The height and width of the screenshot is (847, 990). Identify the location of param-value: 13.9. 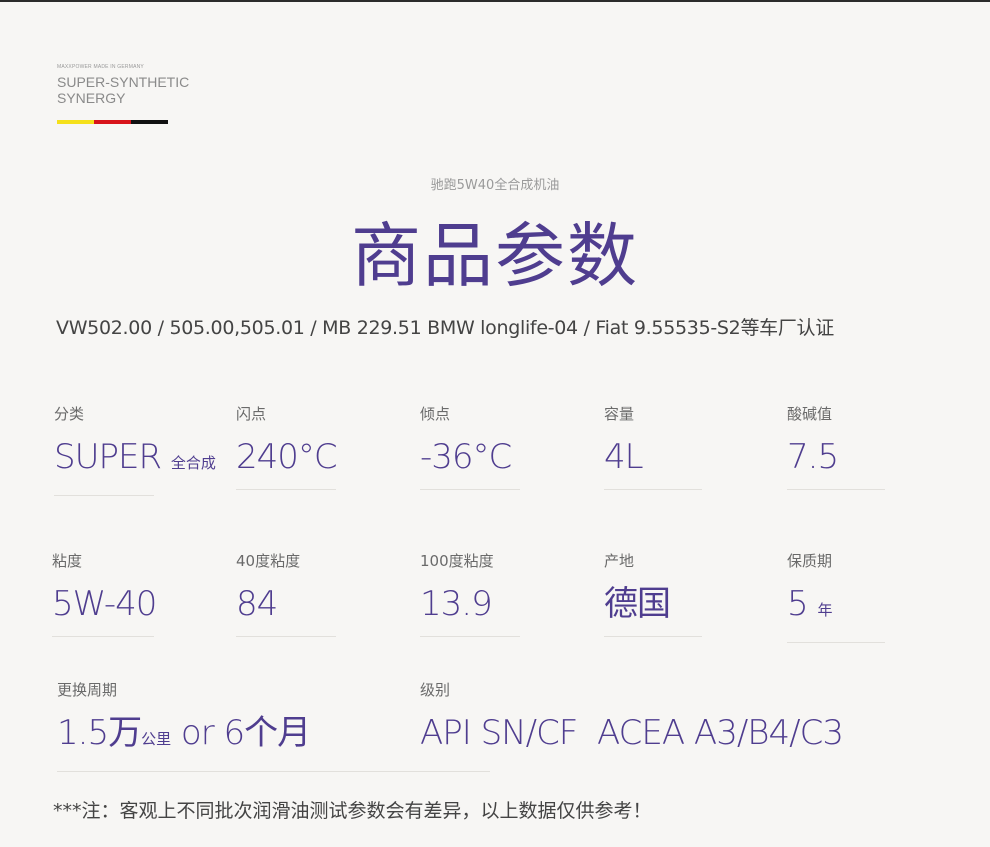
(456, 604).